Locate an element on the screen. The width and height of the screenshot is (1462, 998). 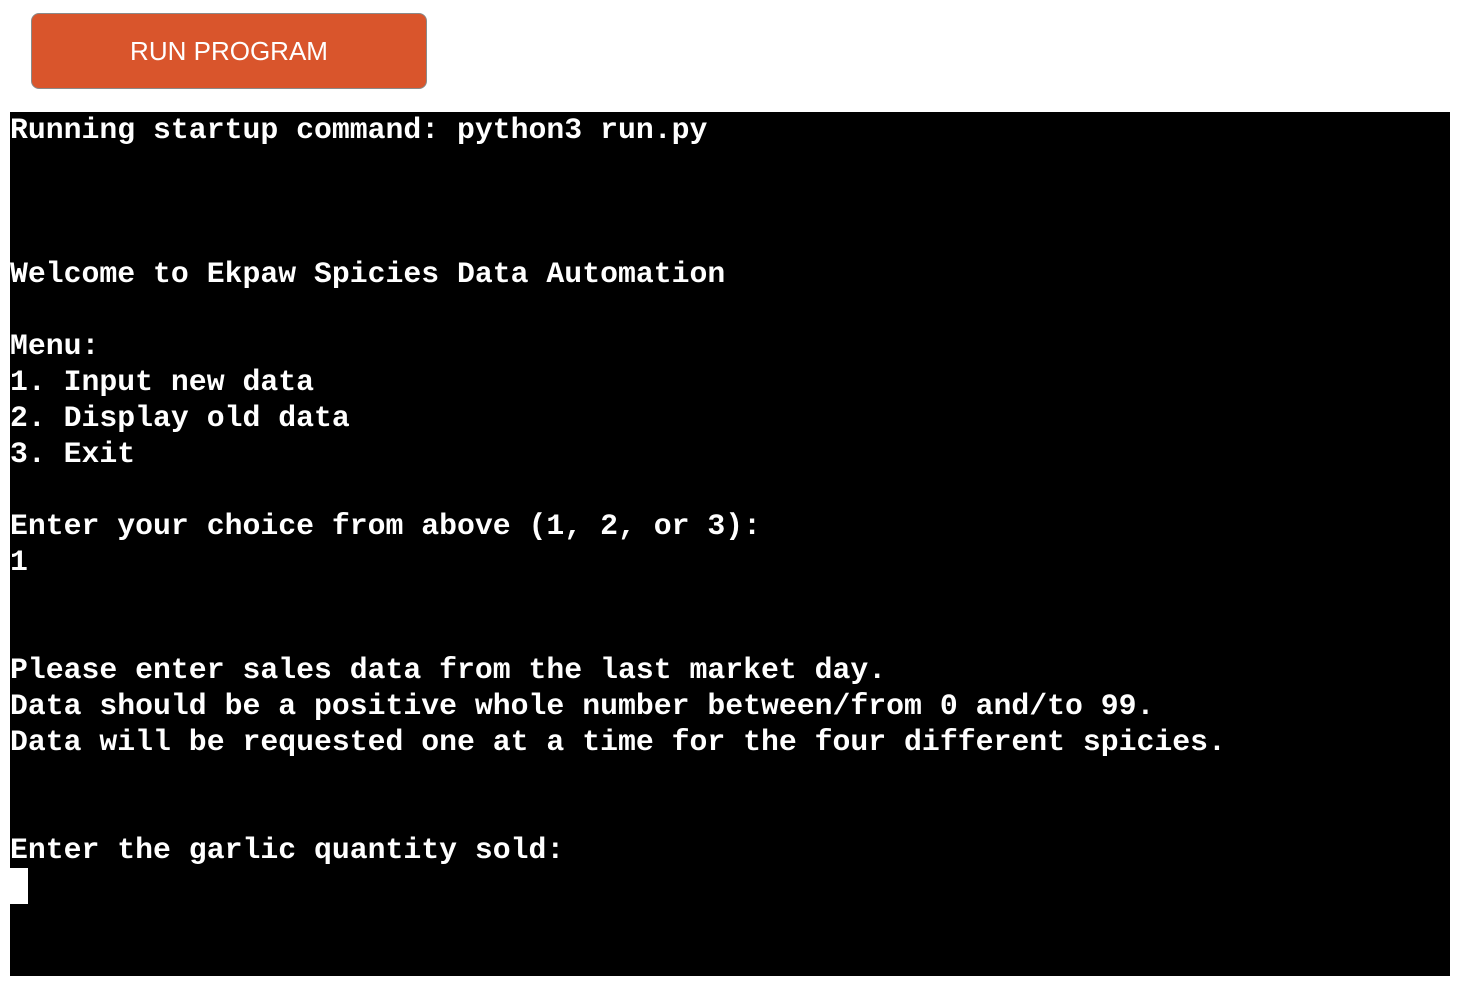
terminal-line: 2. Display old data is located at coordinates (180, 418).